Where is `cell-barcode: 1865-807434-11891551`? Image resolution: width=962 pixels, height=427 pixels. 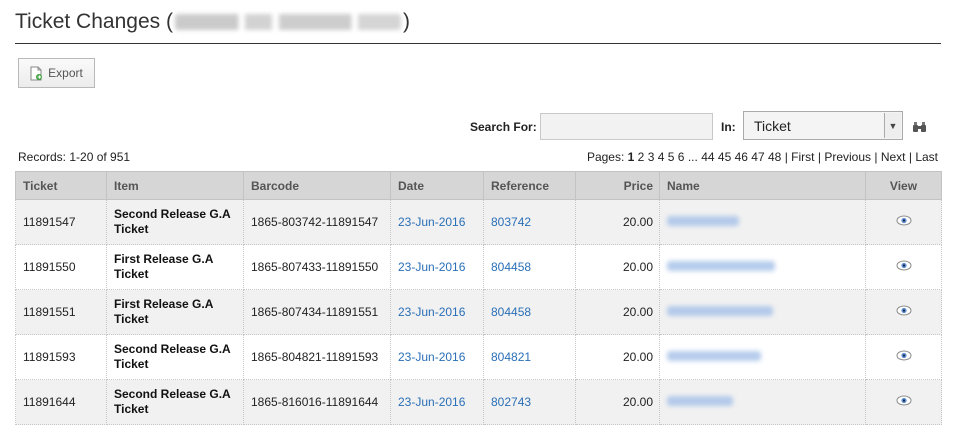 cell-barcode: 1865-807434-11891551 is located at coordinates (317, 312).